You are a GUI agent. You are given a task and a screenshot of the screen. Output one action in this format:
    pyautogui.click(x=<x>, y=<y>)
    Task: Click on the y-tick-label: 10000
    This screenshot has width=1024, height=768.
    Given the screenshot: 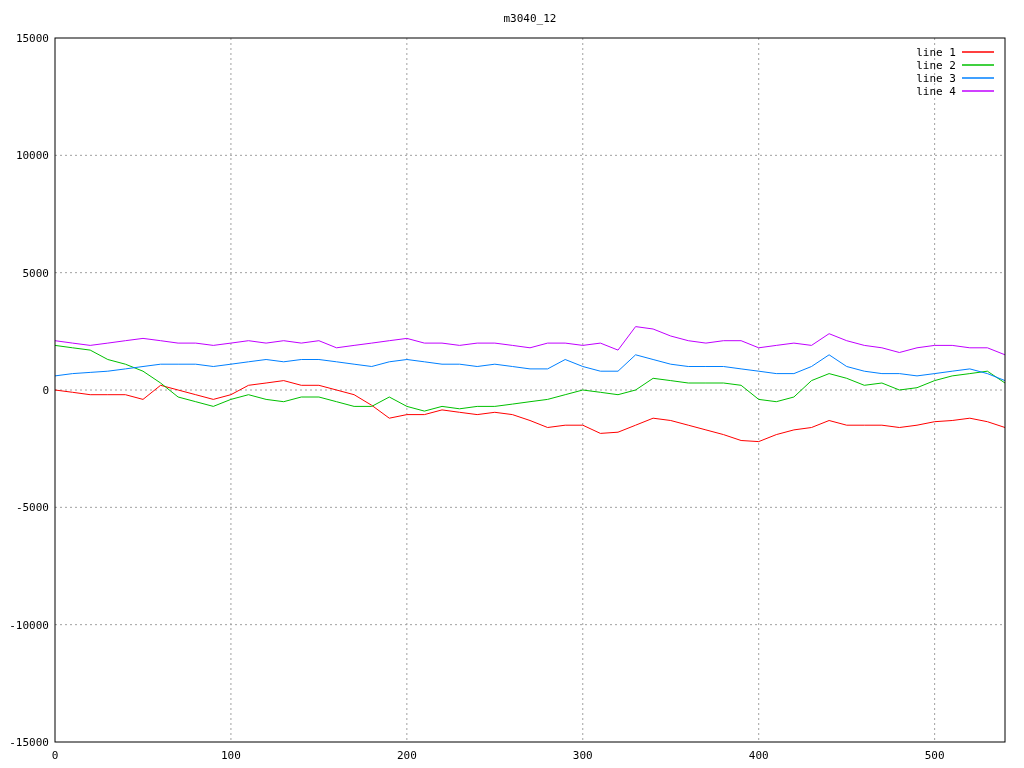 What is the action you would take?
    pyautogui.click(x=32, y=156)
    